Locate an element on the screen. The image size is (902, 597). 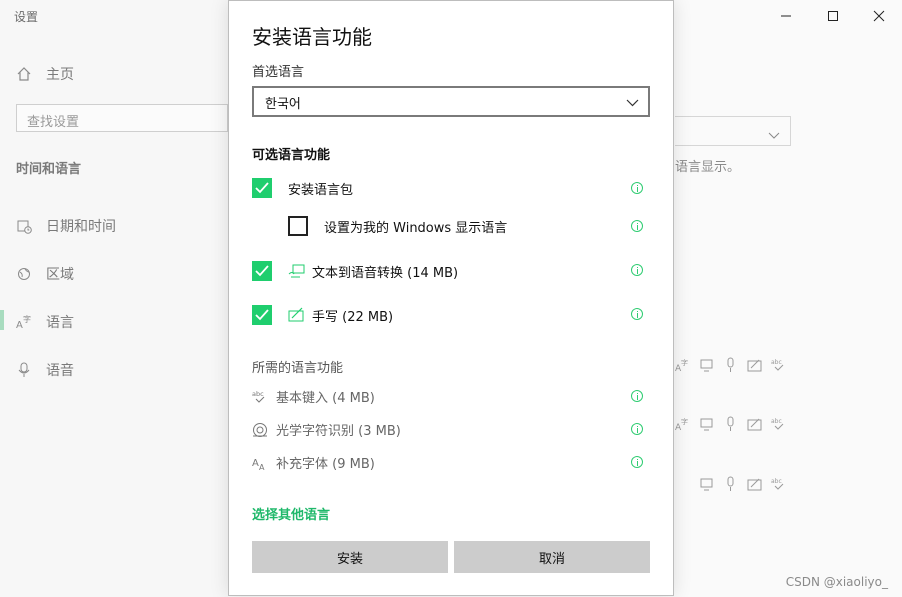
ocr-icon is located at coordinates (260, 430).